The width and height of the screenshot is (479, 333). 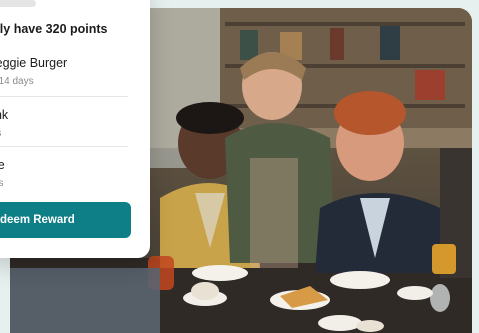 I want to click on reward-subtitle: ints, so click(x=2, y=183).